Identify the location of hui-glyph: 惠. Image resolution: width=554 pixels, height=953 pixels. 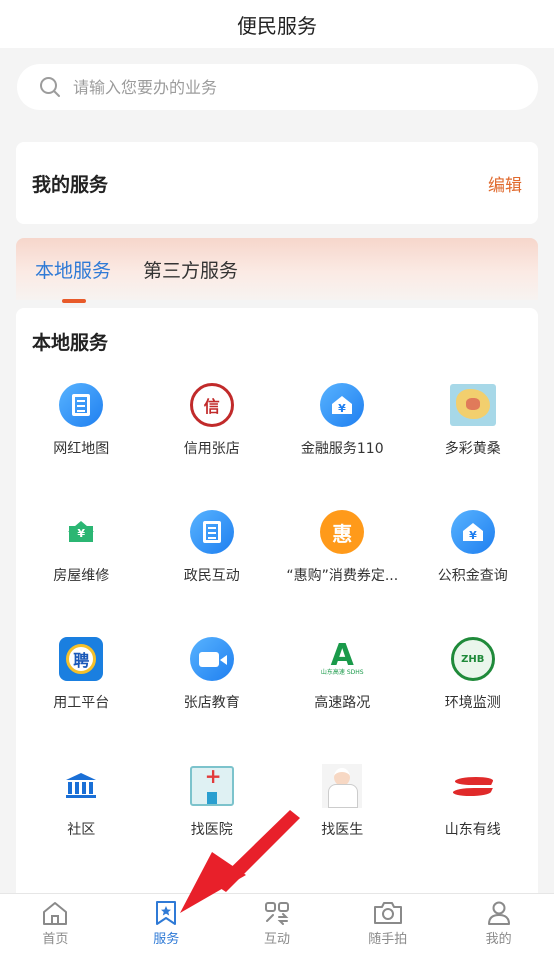
(342, 532).